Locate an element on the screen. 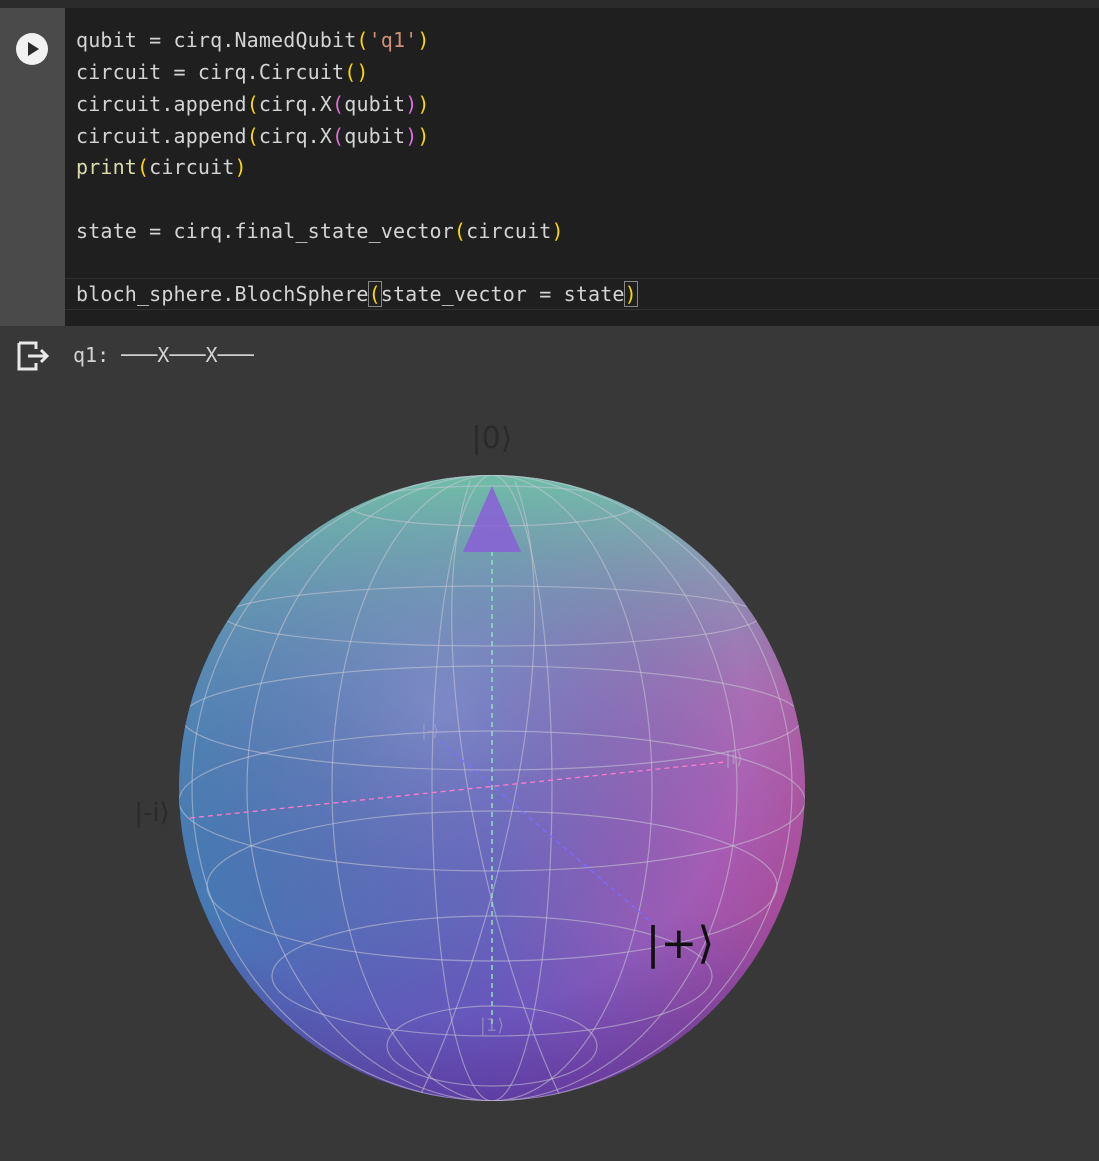 Image resolution: width=1099 pixels, height=1161 pixels. code-line-4: circuit.append(cirq.X(qubit)) is located at coordinates (253, 136).